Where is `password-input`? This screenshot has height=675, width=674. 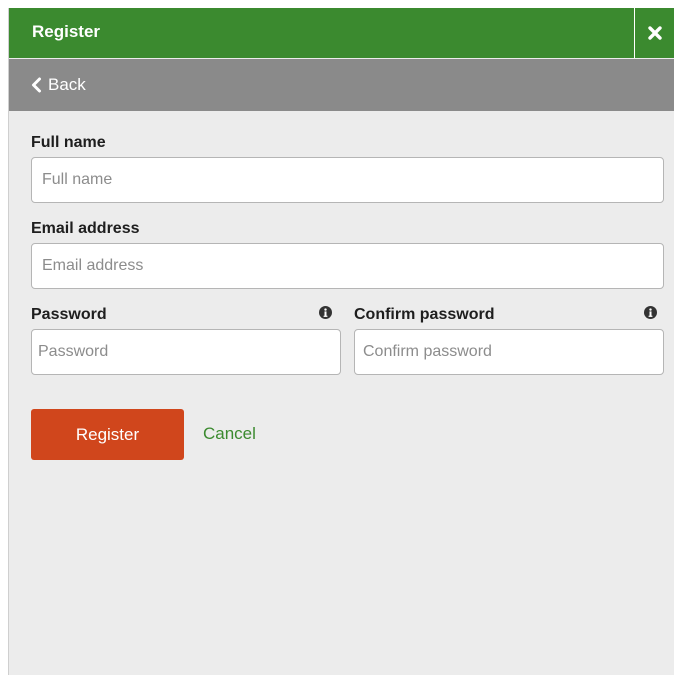 password-input is located at coordinates (186, 352).